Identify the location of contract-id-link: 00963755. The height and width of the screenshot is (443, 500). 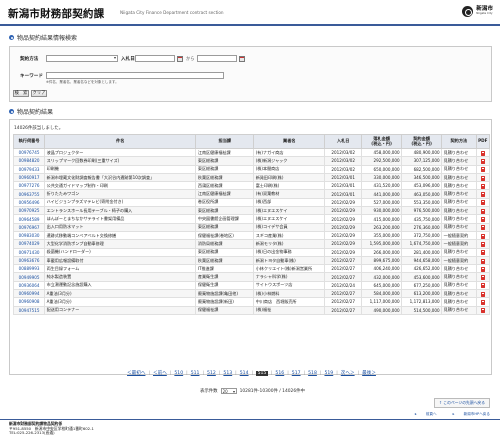
(29, 194).